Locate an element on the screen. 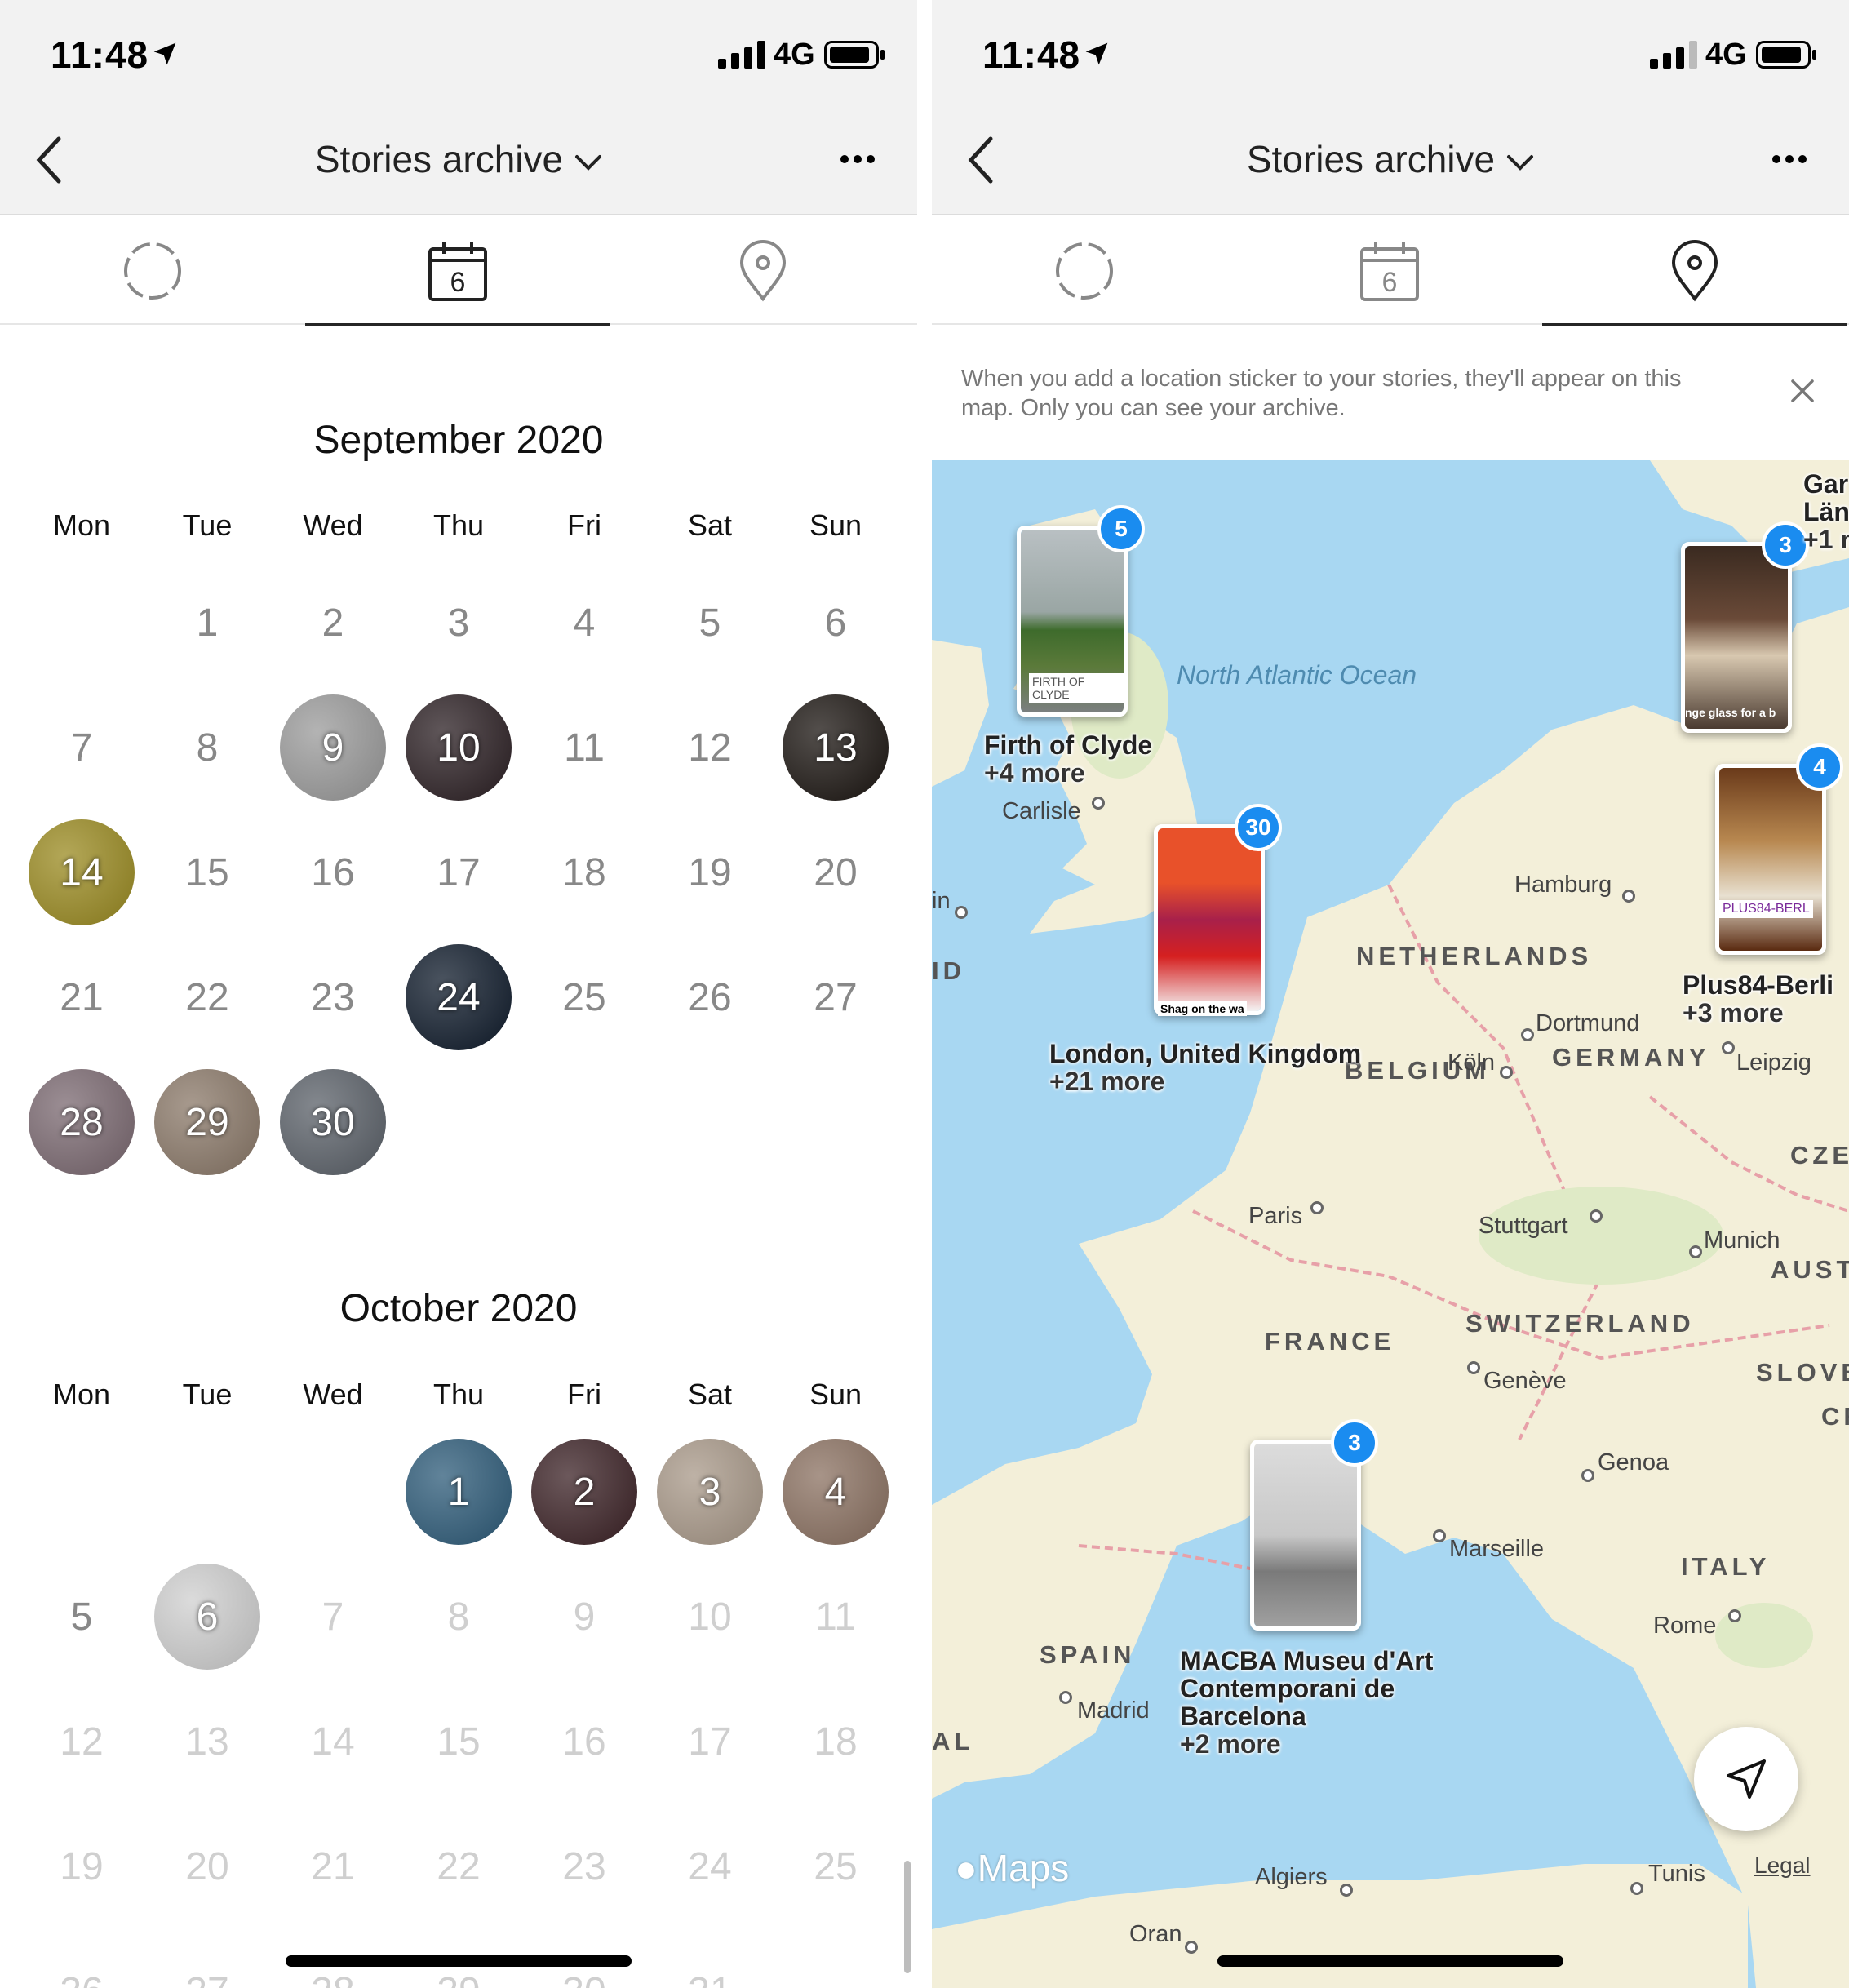 This screenshot has width=1849, height=1988. weekday-label: Wed is located at coordinates (333, 525).